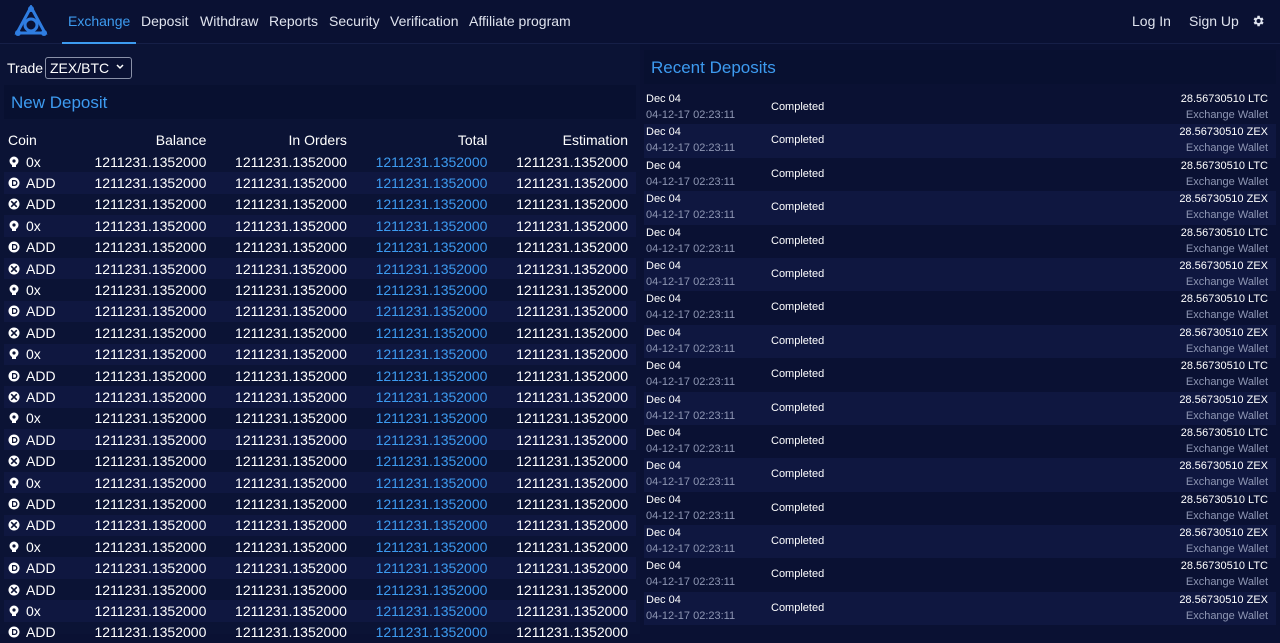 This screenshot has height=643, width=1280. I want to click on col-coin: Coin, so click(39, 140).